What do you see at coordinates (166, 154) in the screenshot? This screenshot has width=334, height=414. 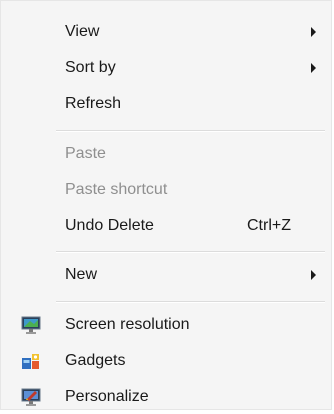 I see `menu-item-paste: Paste` at bounding box center [166, 154].